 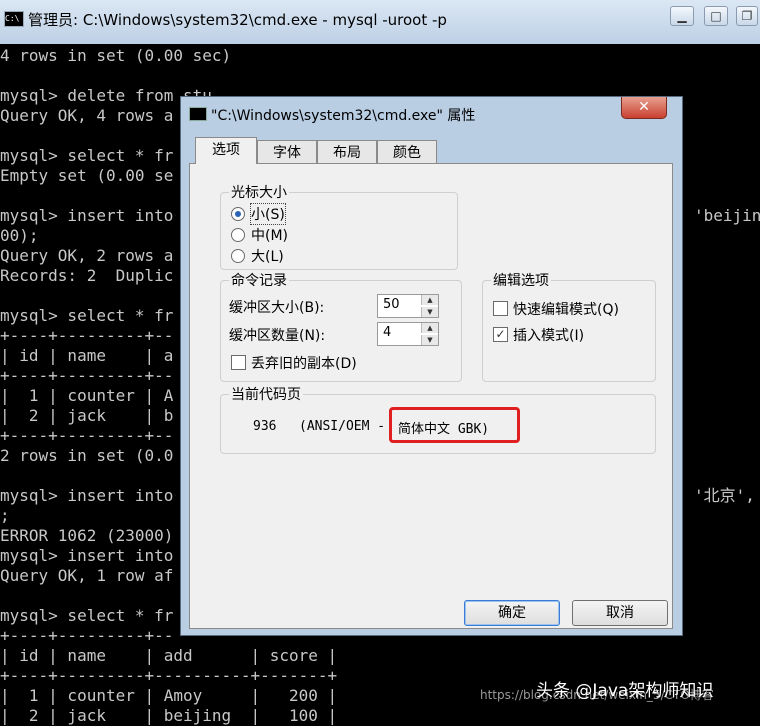 I want to click on console-line: +----+---------+----------+-------+, so click(x=169, y=675).